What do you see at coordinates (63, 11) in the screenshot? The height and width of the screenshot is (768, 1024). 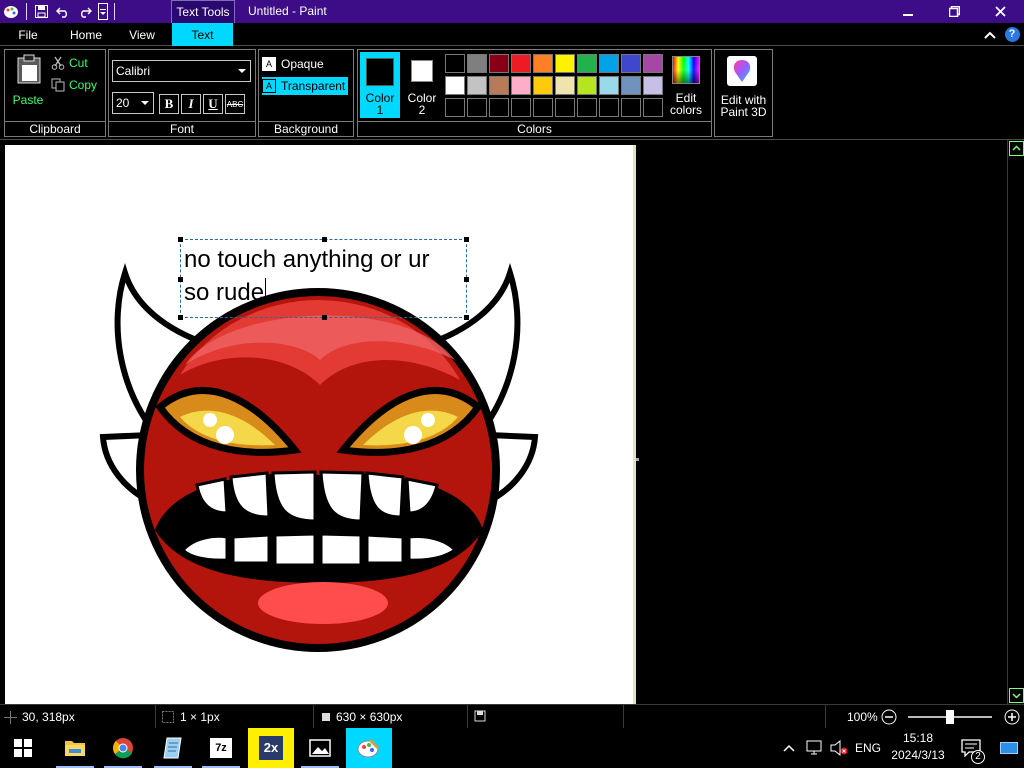 I see `undo-icon` at bounding box center [63, 11].